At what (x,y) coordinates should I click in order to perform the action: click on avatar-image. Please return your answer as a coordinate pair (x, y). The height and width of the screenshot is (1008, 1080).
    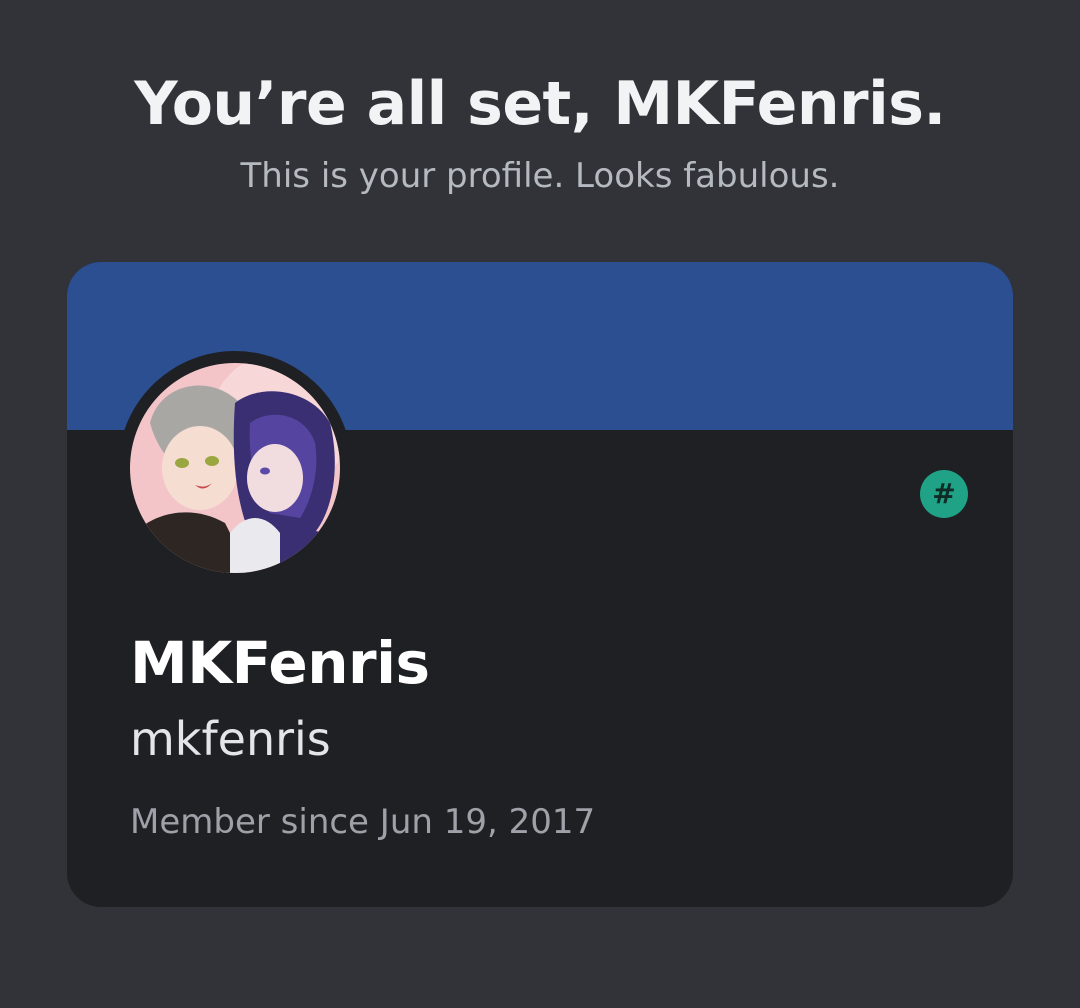
    Looking at the image, I should click on (235, 468).